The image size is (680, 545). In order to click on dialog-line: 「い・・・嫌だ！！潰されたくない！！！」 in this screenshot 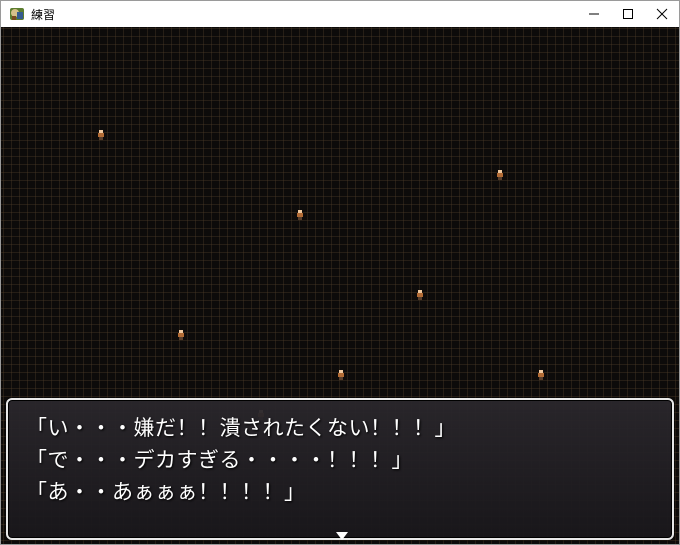, I will do `click(241, 428)`.